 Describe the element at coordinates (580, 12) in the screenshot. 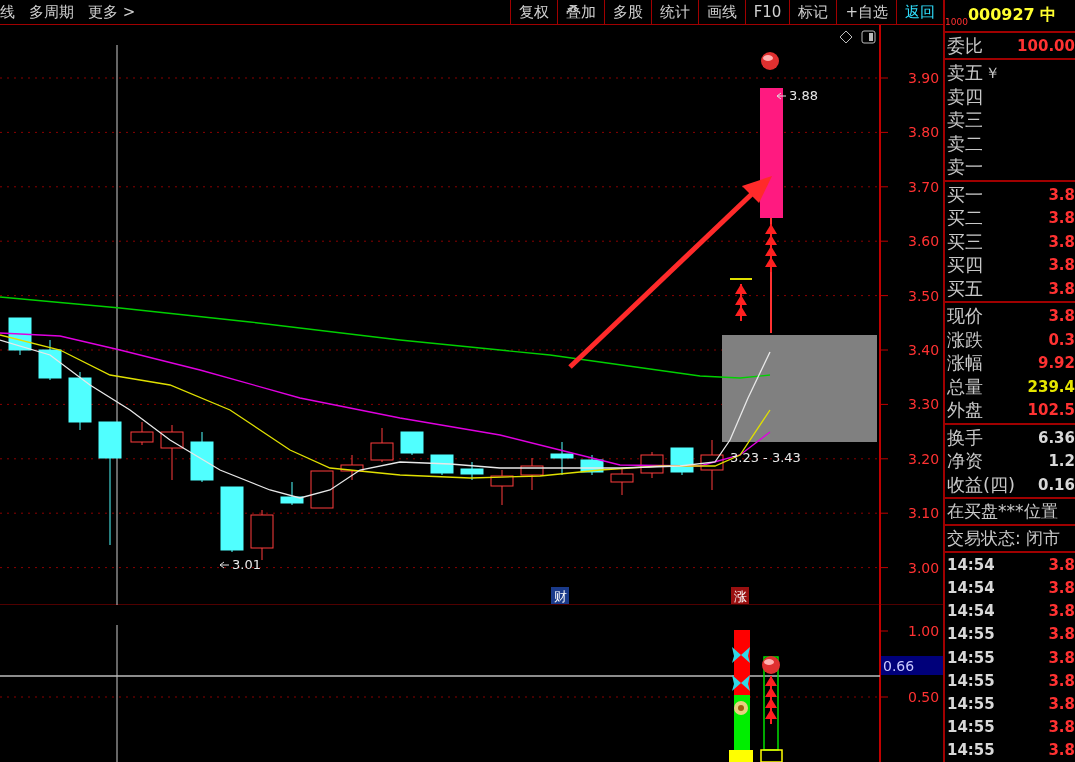

I see `toolbar-button: 叠加` at that location.